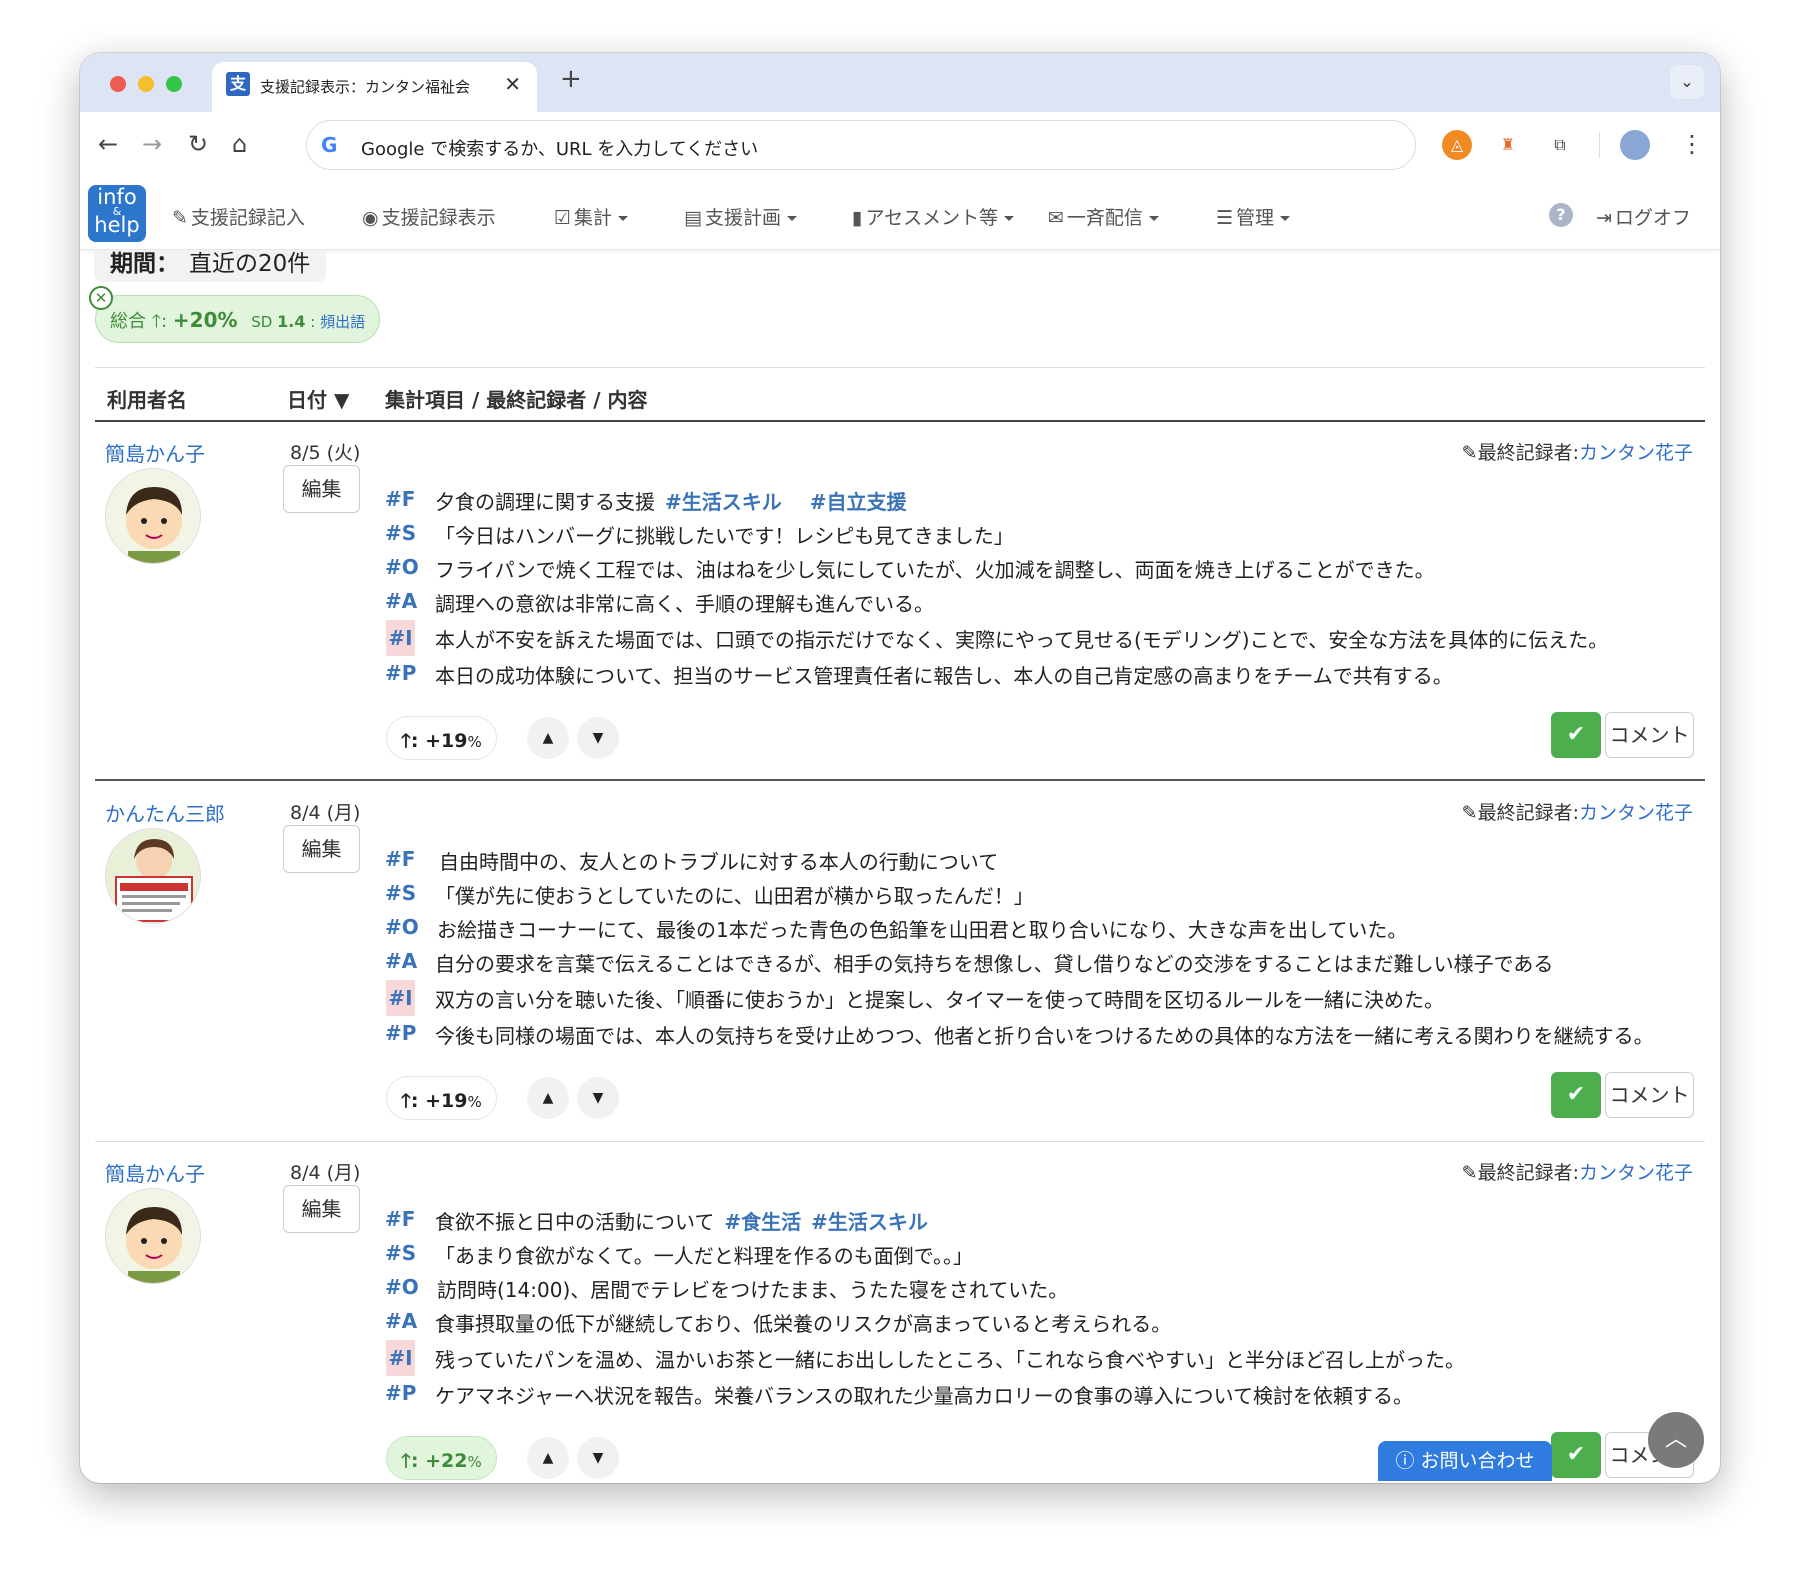  Describe the element at coordinates (374, 87) in the screenshot. I see `browser-tab: 支 支援記録表示：カンタン福祉会 ✕` at that location.